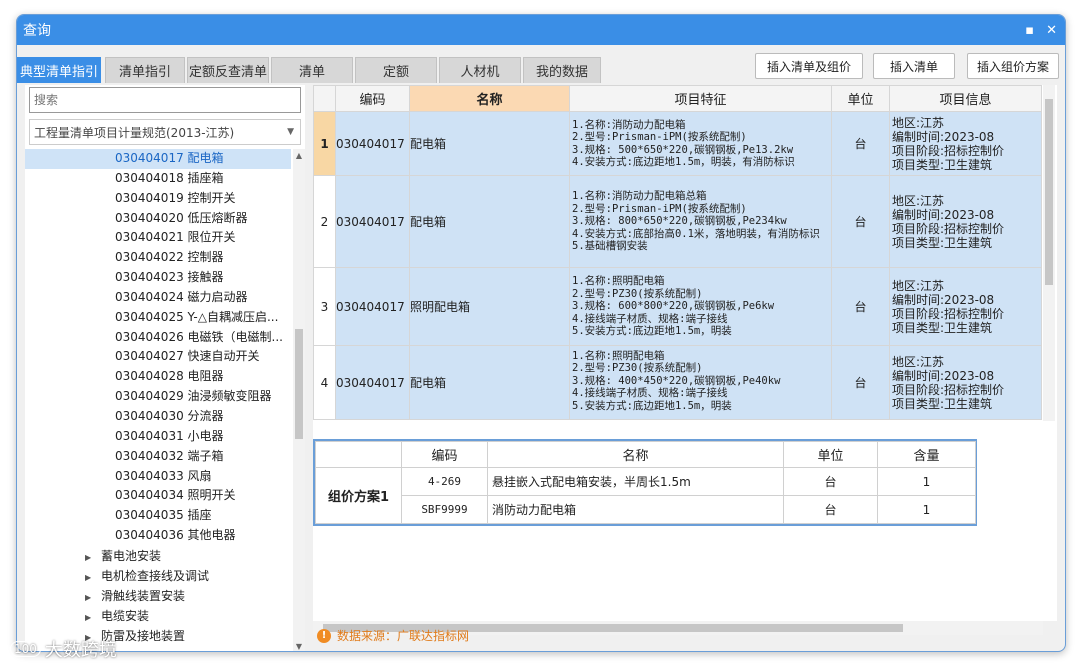 This screenshot has height=670, width=1080. I want to click on tab-bill-guide: 清单指引, so click(145, 70).